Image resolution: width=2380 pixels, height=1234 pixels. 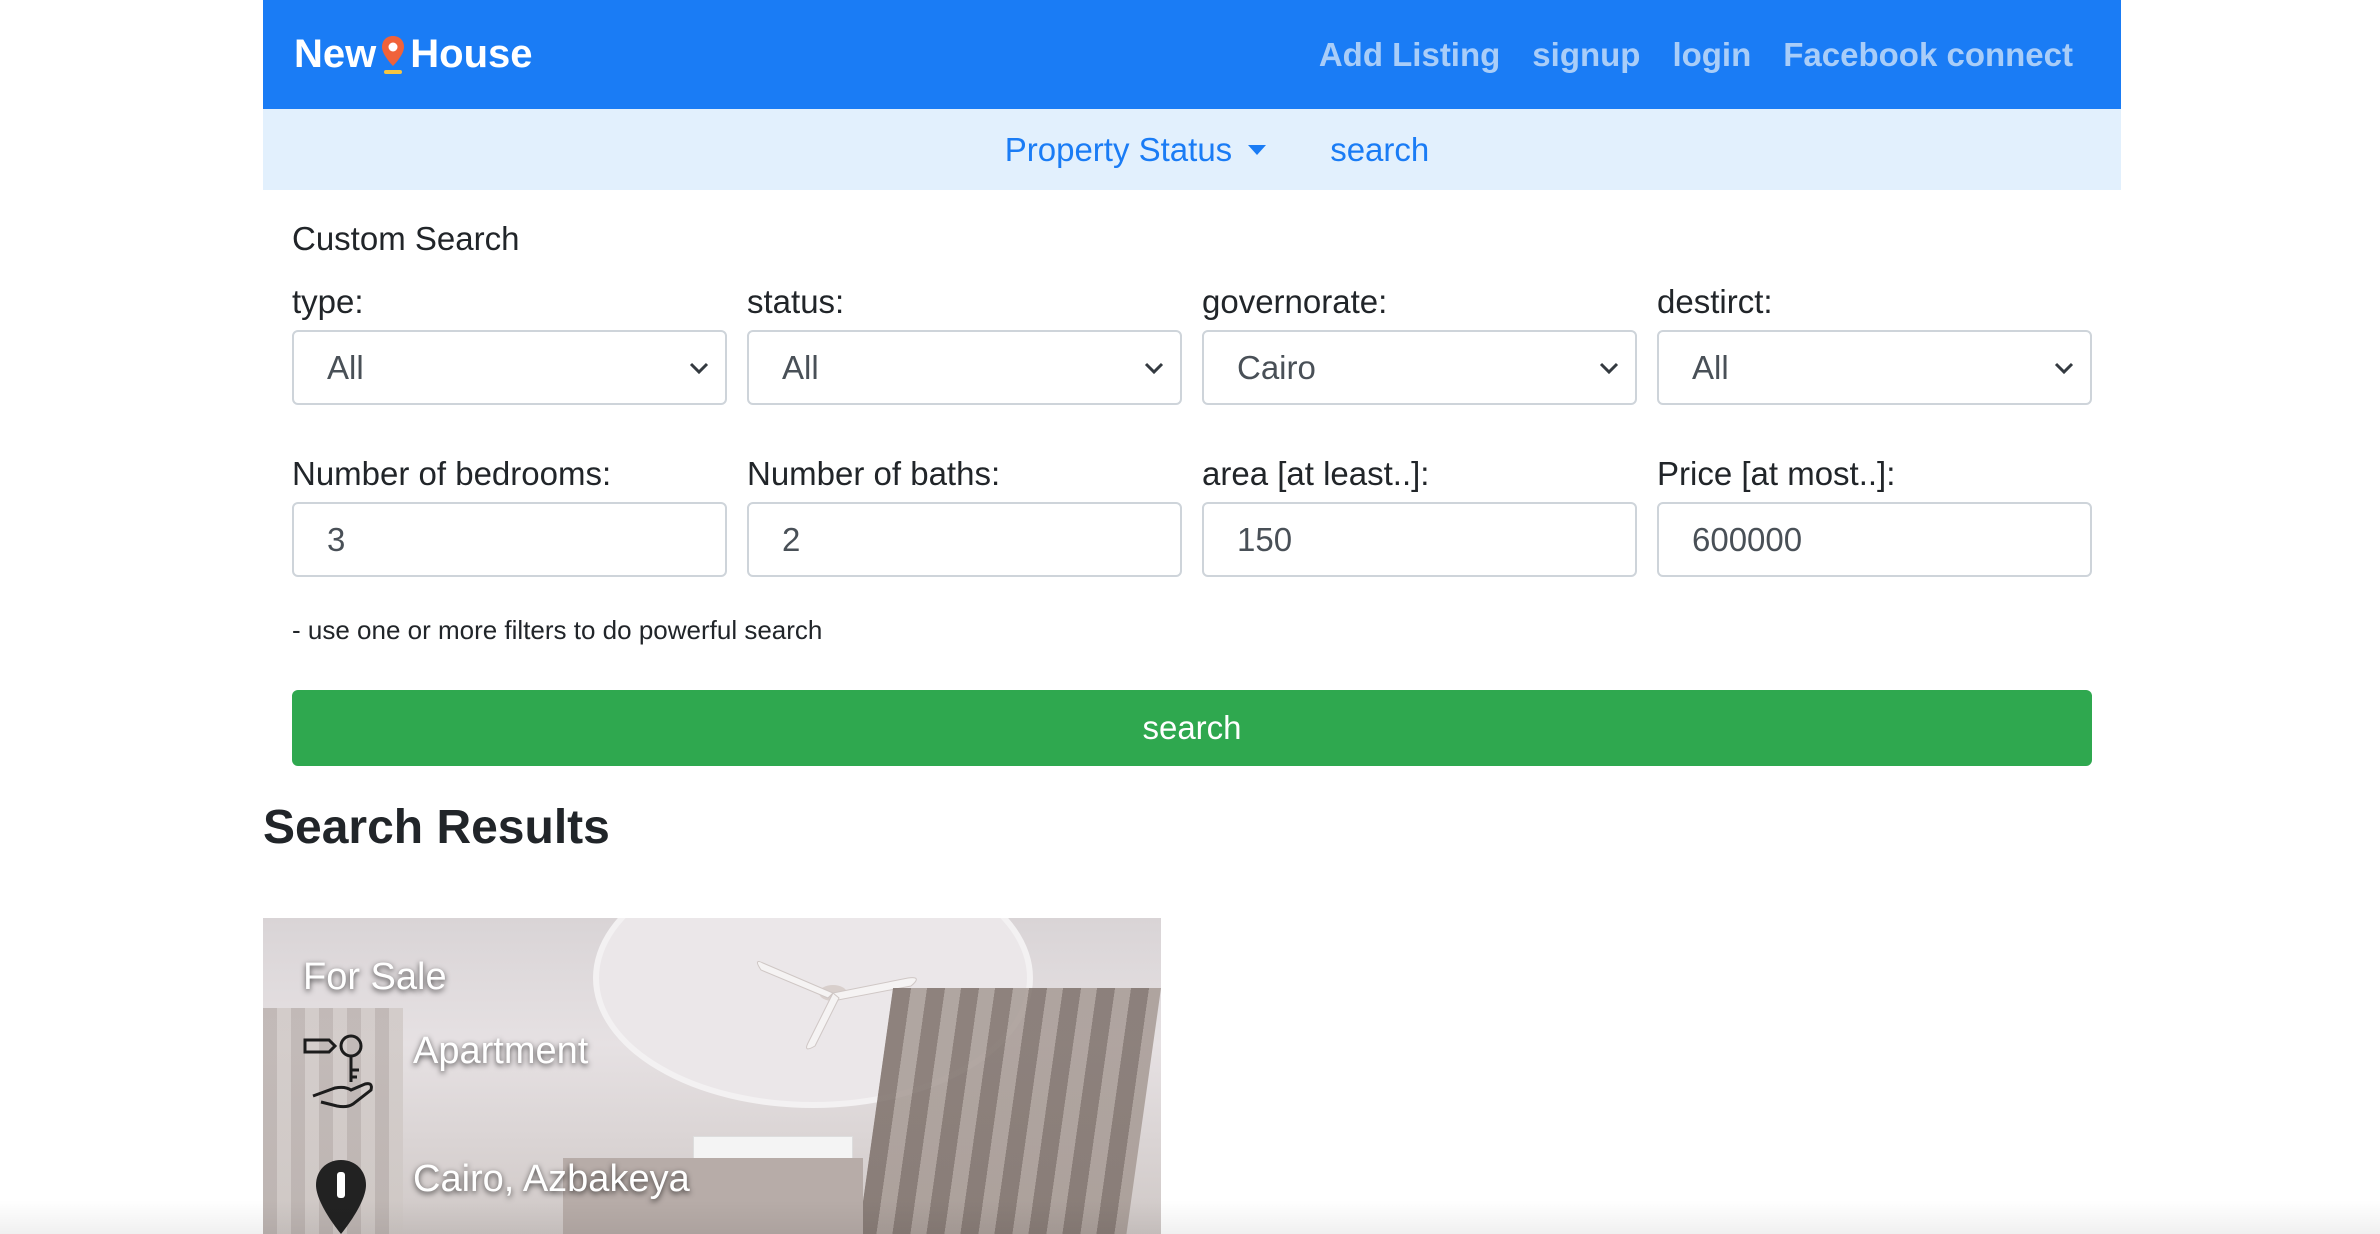 I want to click on map-pin-icon, so click(x=393, y=54).